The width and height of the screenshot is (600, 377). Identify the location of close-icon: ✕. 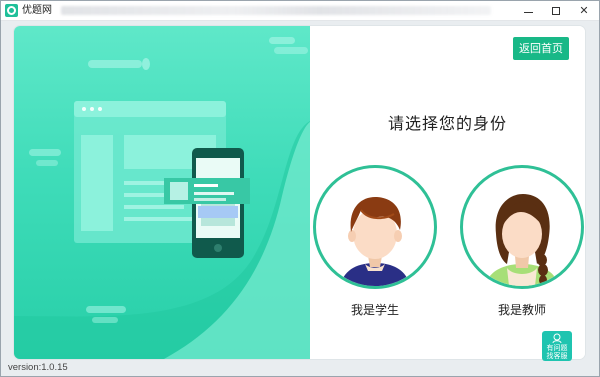
(584, 10).